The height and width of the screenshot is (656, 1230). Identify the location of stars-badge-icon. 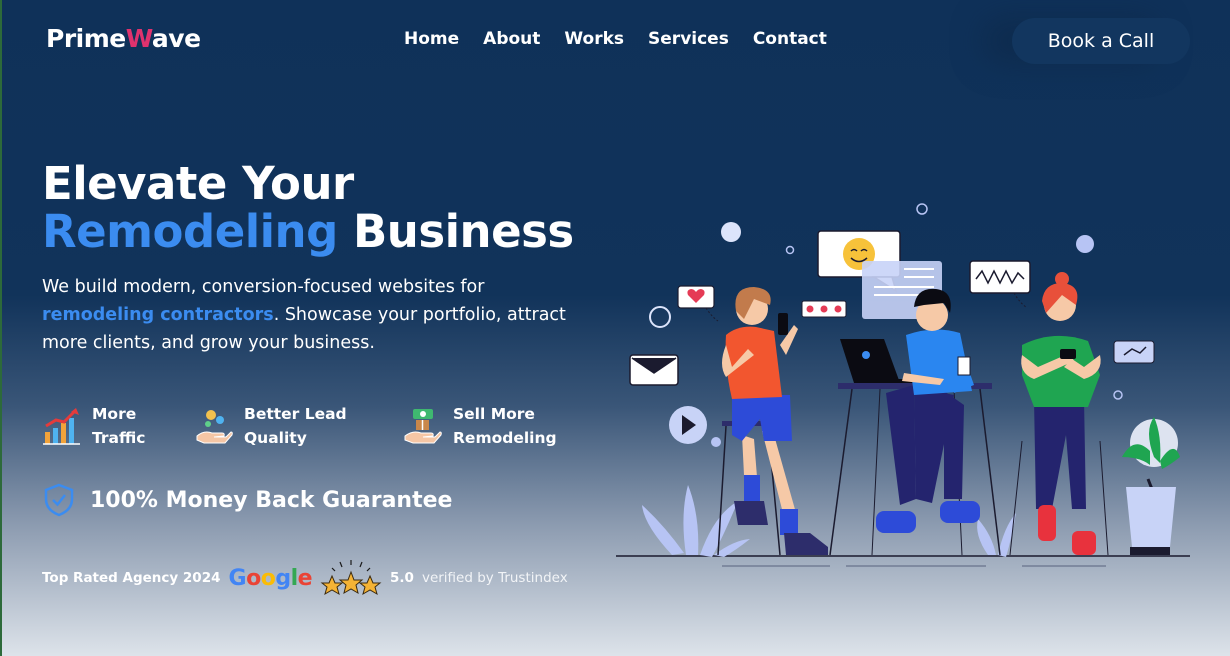
(351, 578).